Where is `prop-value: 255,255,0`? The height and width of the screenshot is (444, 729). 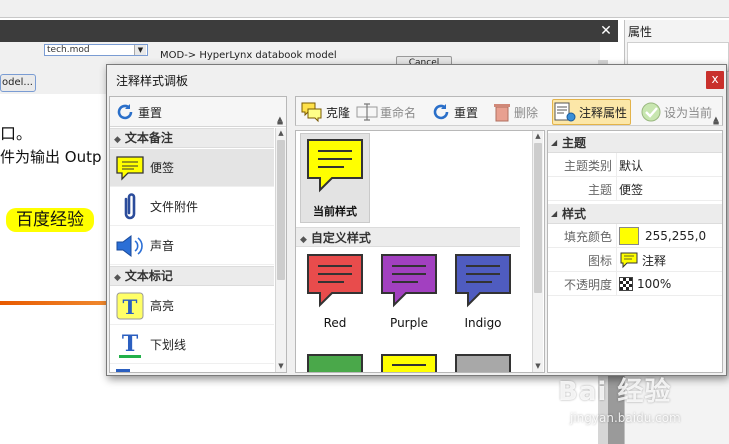
prop-value: 255,255,0 is located at coordinates (669, 236).